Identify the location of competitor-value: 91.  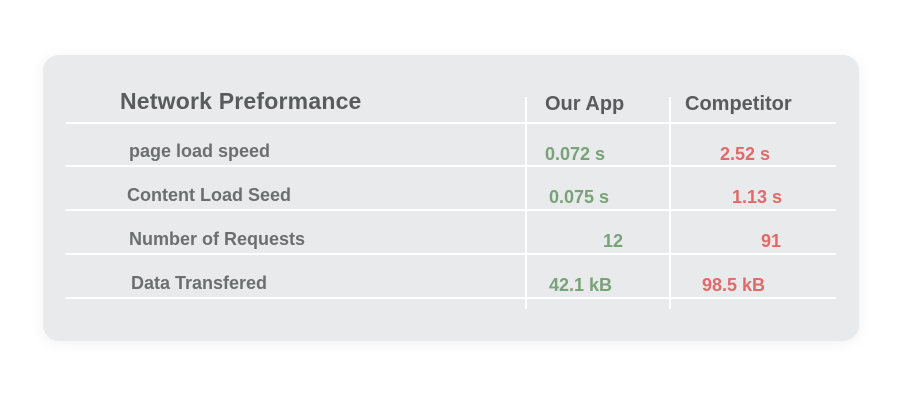
(771, 241).